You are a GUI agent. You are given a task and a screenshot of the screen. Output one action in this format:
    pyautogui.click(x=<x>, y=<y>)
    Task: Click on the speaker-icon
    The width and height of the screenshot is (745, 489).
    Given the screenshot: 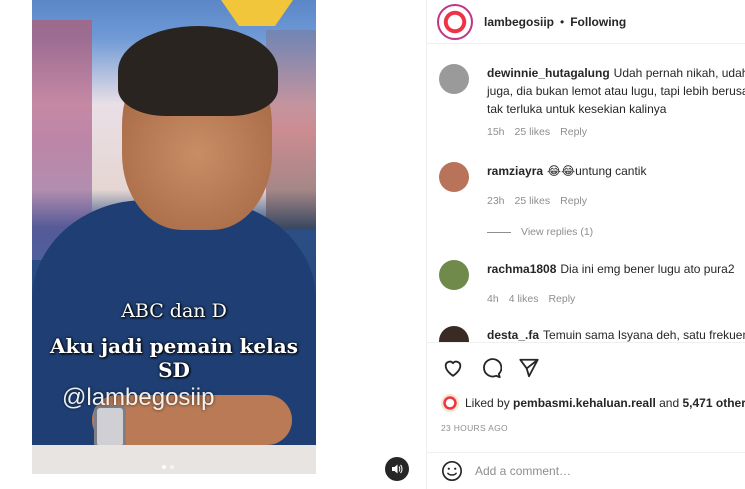 What is the action you would take?
    pyautogui.click(x=397, y=469)
    